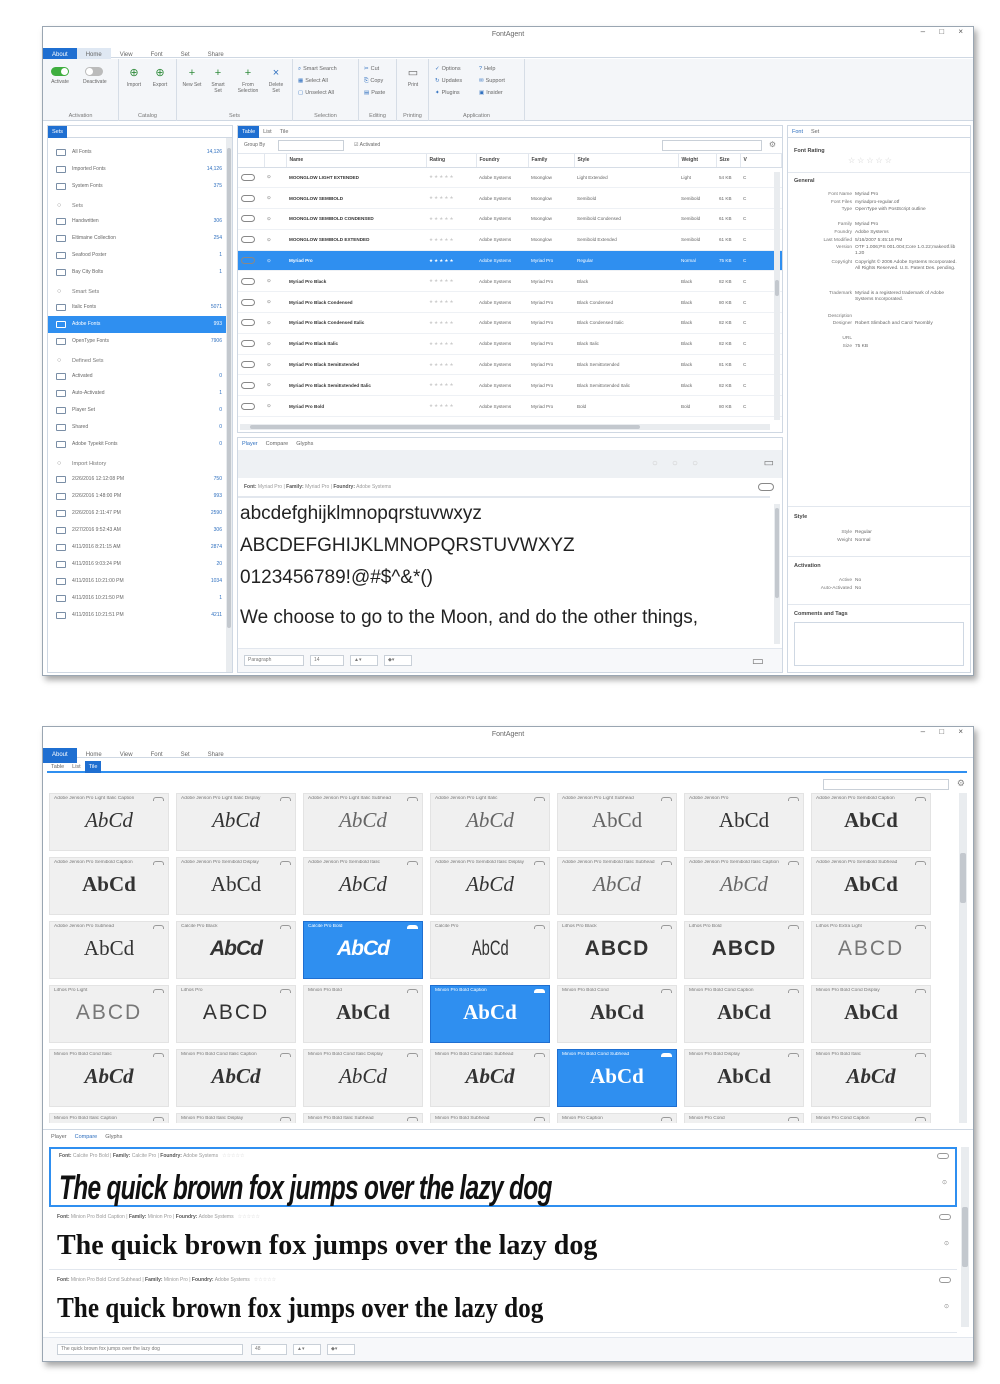 This screenshot has width=1000, height=1384. Describe the element at coordinates (682, 463) in the screenshot. I see `playback-icons: ○○○` at that location.